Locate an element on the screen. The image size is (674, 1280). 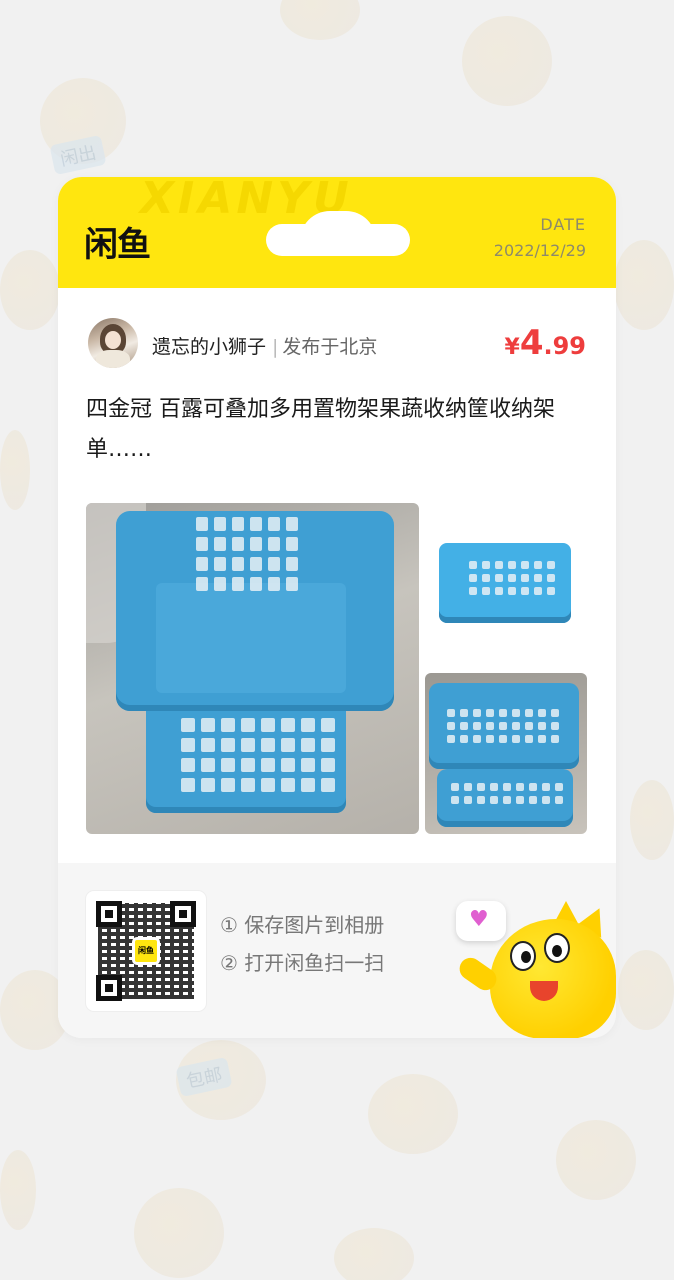
heart-icon: ♥ is located at coordinates (479, 919).